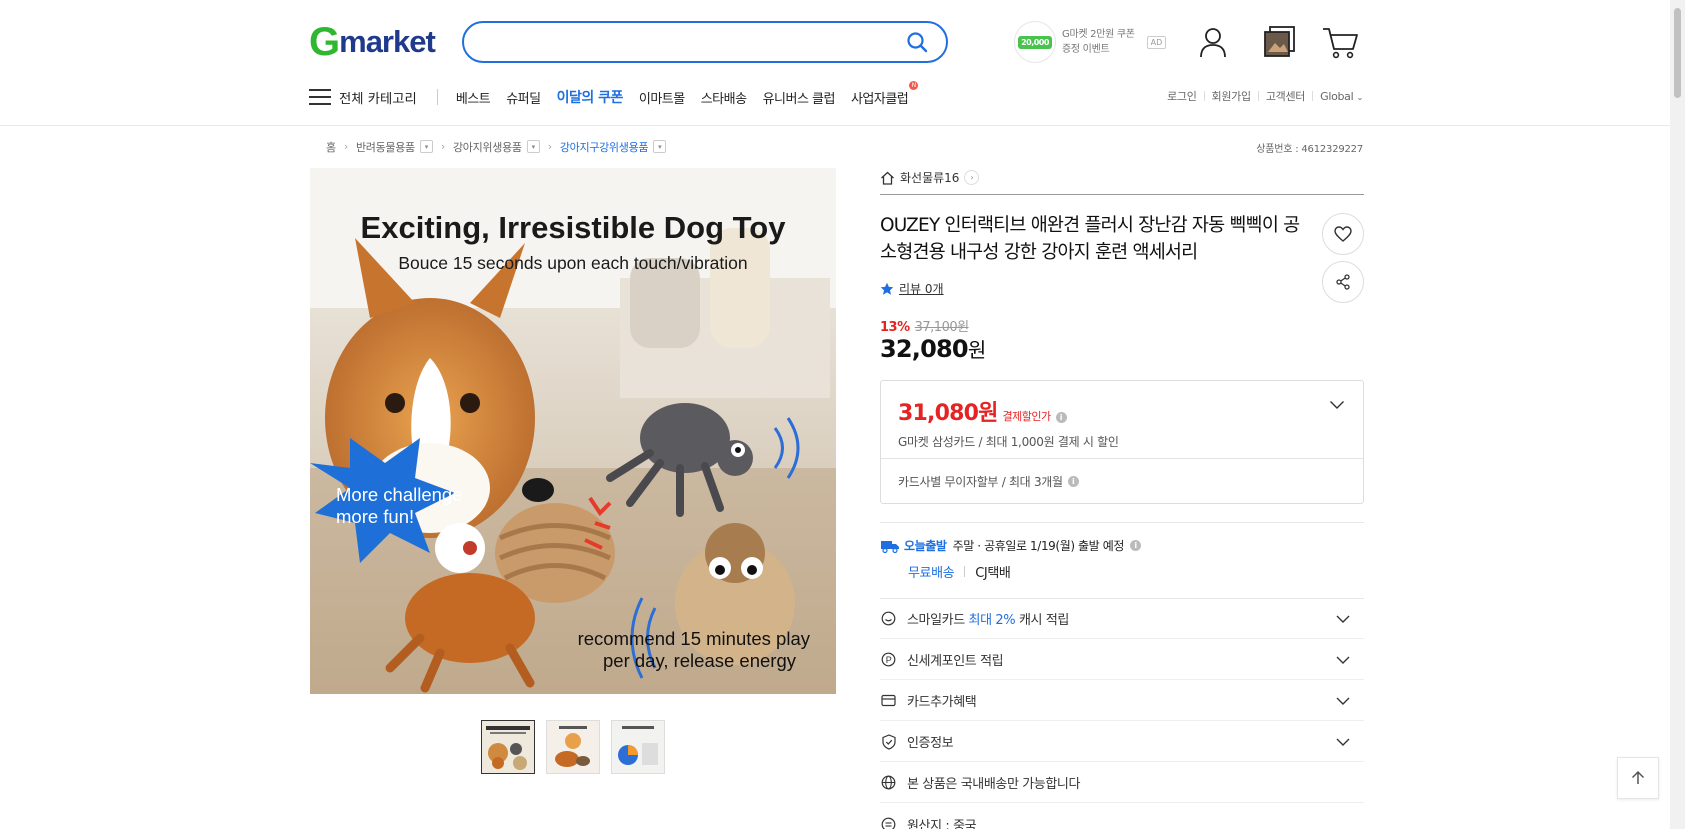 This screenshot has height=829, width=1685. Describe the element at coordinates (930, 177) in the screenshot. I see `store-link: 화선물류16 ›` at that location.